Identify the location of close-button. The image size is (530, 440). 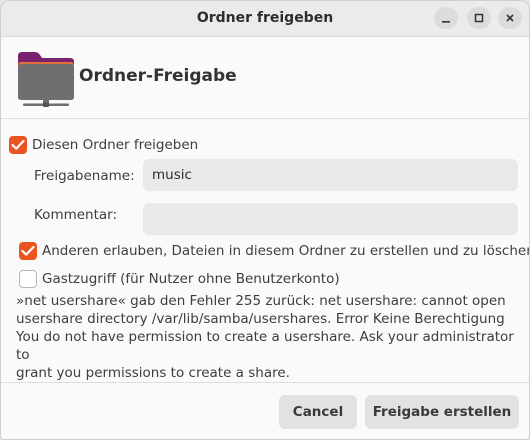
(510, 18).